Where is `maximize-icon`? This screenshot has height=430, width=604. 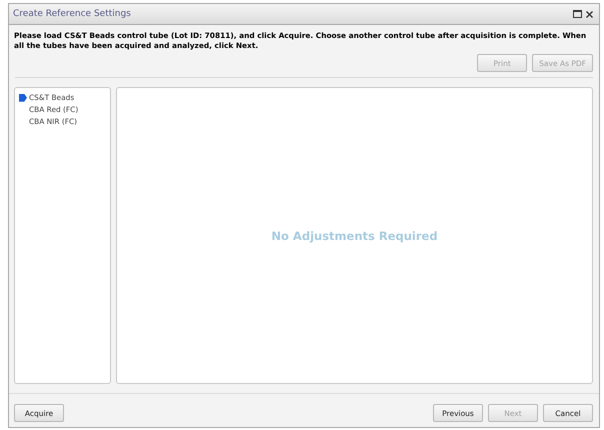 maximize-icon is located at coordinates (577, 14).